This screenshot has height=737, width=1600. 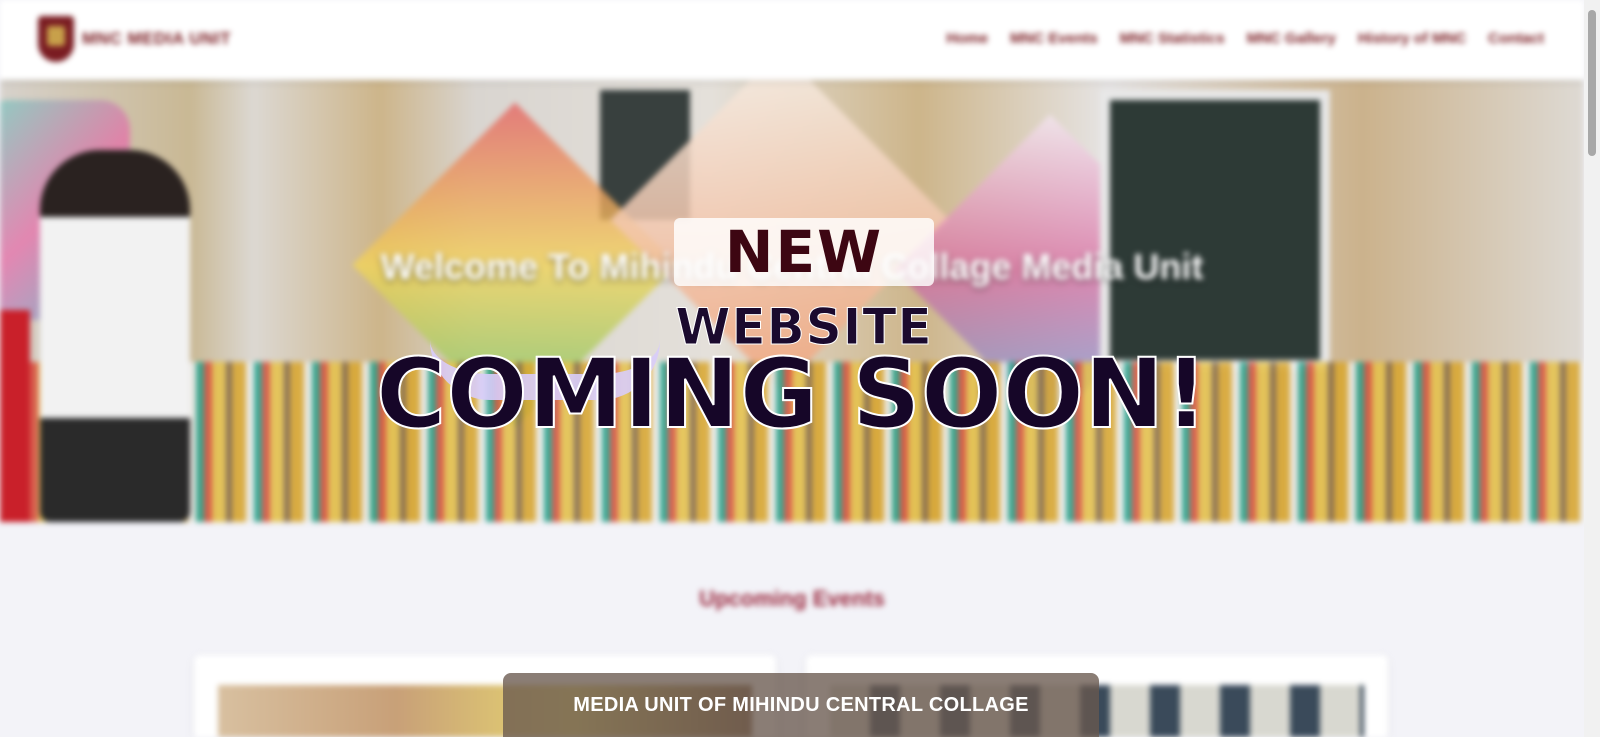 I want to click on new-label: NEW, so click(x=804, y=252).